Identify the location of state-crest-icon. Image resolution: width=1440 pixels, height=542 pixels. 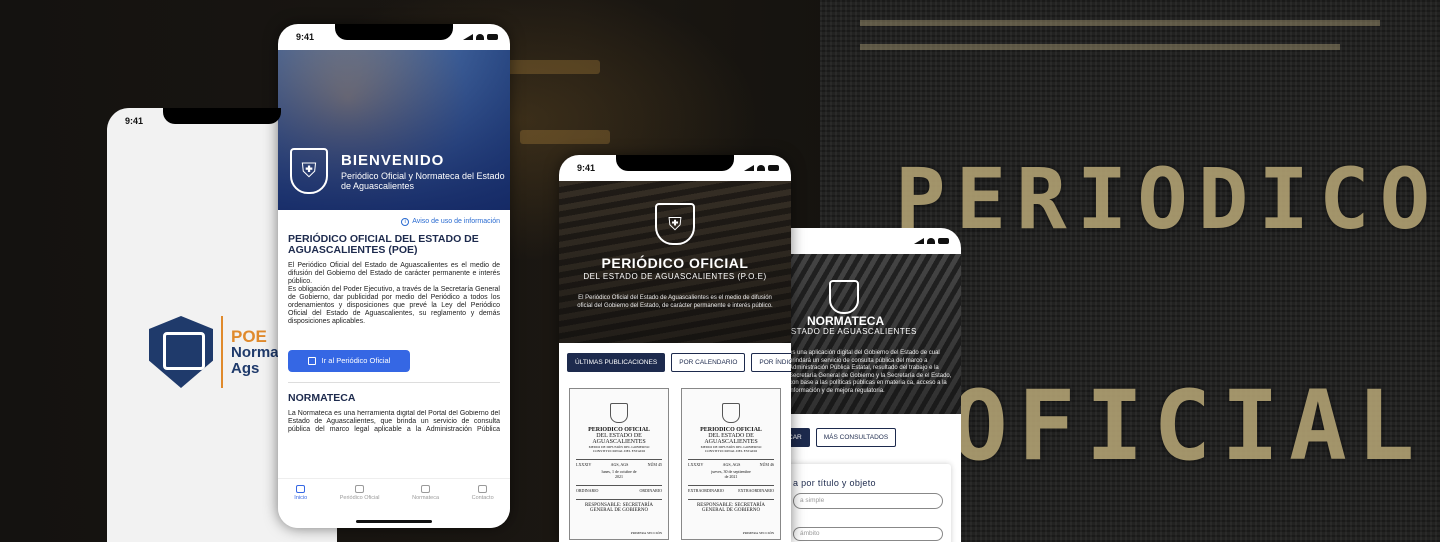
(844, 297).